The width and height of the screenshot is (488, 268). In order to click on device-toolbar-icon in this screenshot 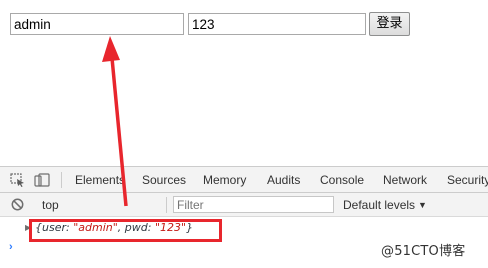, I will do `click(42, 180)`.